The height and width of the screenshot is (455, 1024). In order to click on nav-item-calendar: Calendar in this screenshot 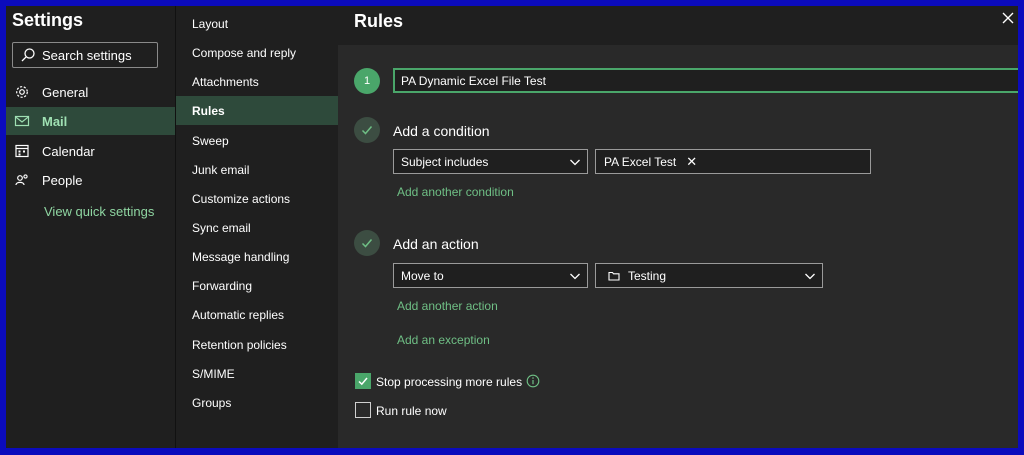, I will do `click(90, 151)`.